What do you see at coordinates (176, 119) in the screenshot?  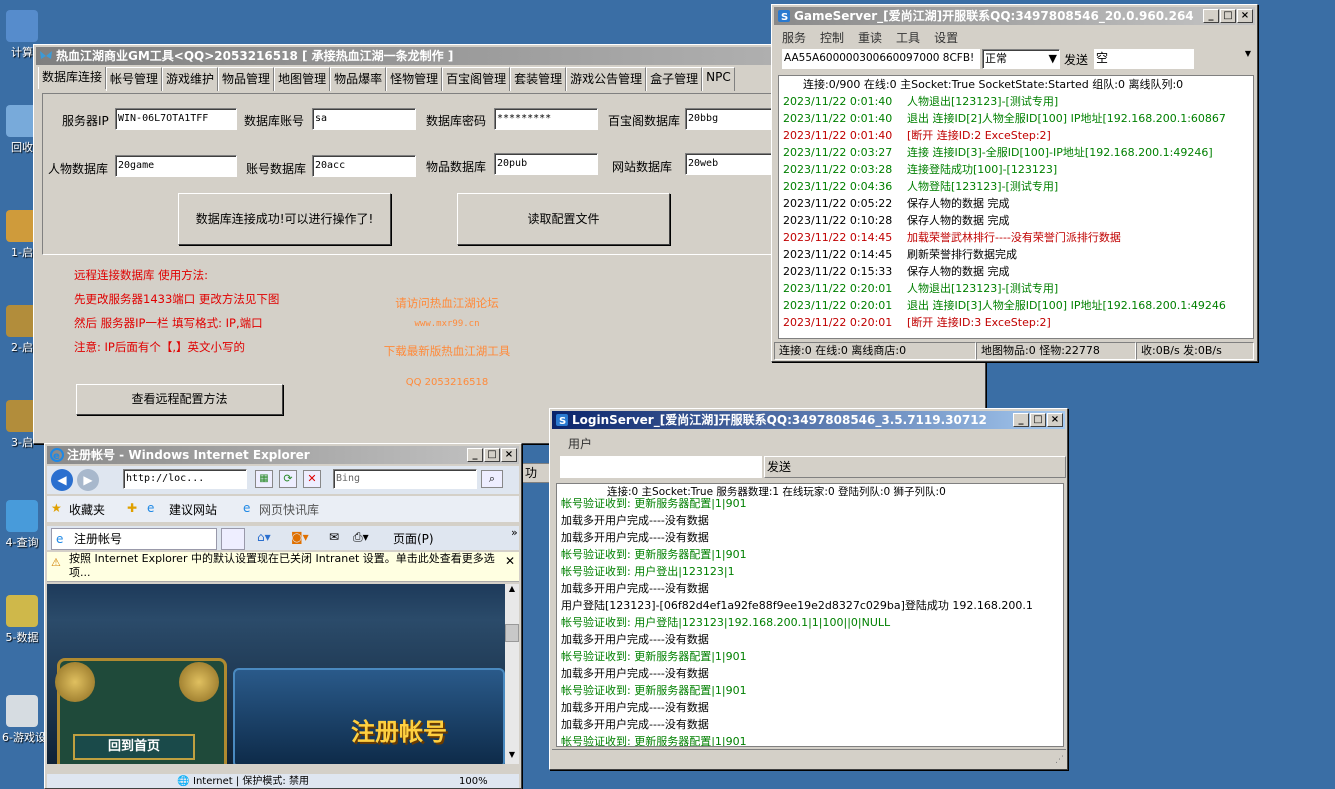 I see `server-ip-input: WIN-06L7OTA1TFF` at bounding box center [176, 119].